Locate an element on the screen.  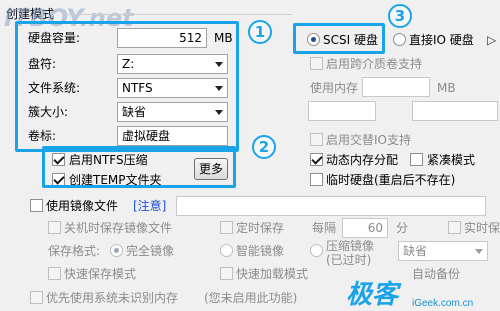
memory-label: 使用内存 is located at coordinates (334, 88).